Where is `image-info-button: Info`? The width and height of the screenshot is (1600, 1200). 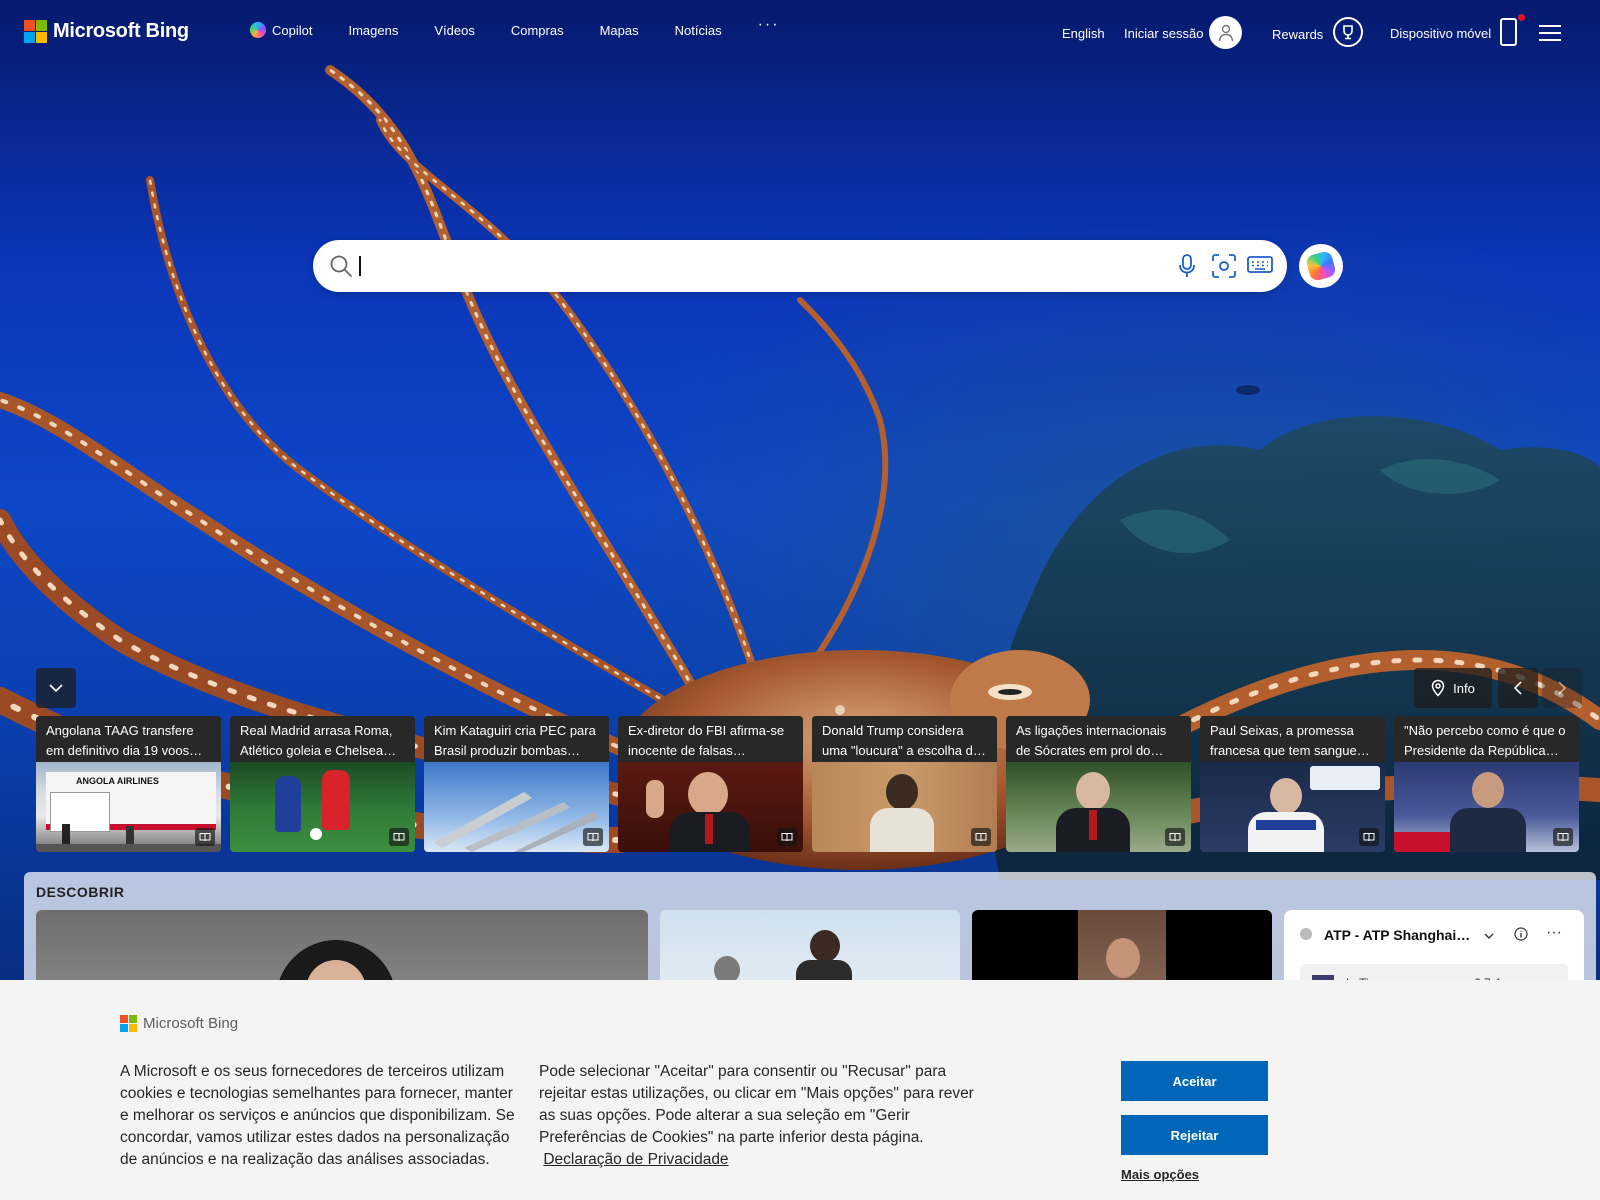 image-info-button: Info is located at coordinates (1453, 688).